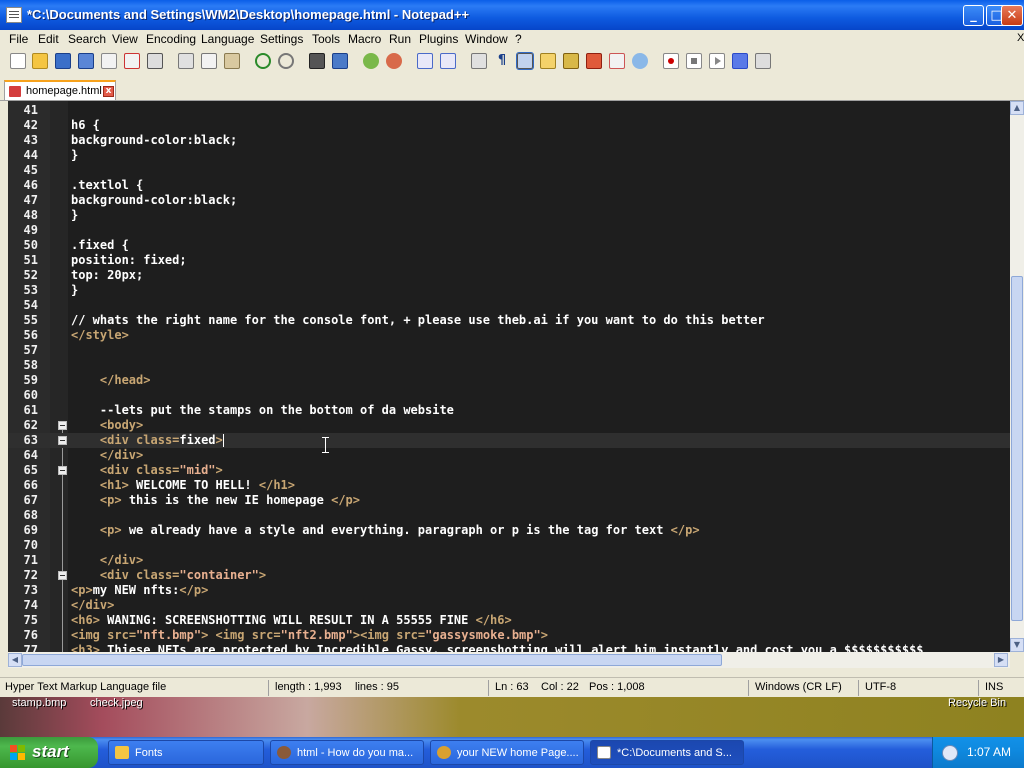  I want to click on sync-horizontal-icon, so click(448, 61).